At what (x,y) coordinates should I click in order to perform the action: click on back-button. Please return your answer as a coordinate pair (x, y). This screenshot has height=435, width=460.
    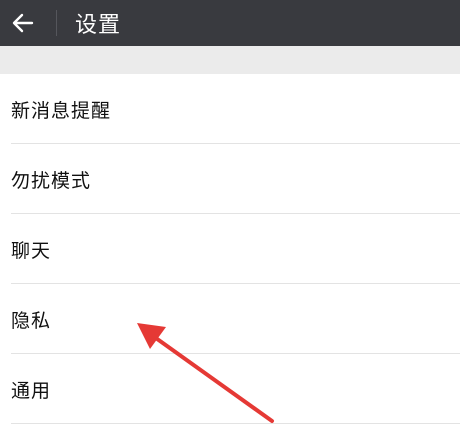
    Looking at the image, I should click on (23, 23).